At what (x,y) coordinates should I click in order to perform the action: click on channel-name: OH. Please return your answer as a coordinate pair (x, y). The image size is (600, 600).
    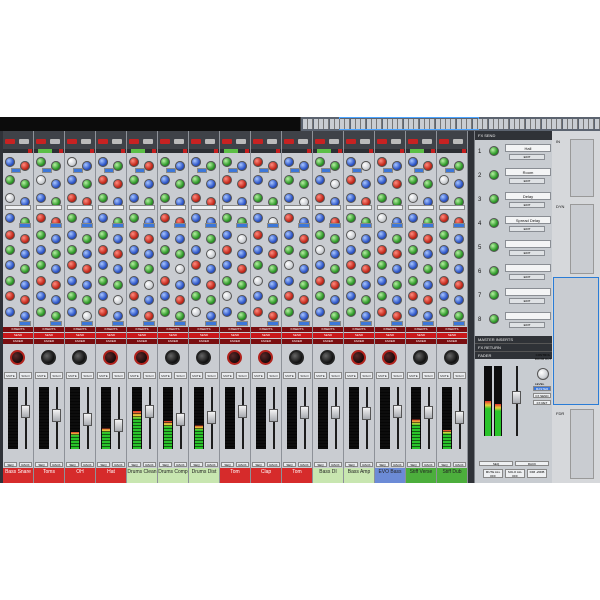
    Looking at the image, I should click on (80, 475).